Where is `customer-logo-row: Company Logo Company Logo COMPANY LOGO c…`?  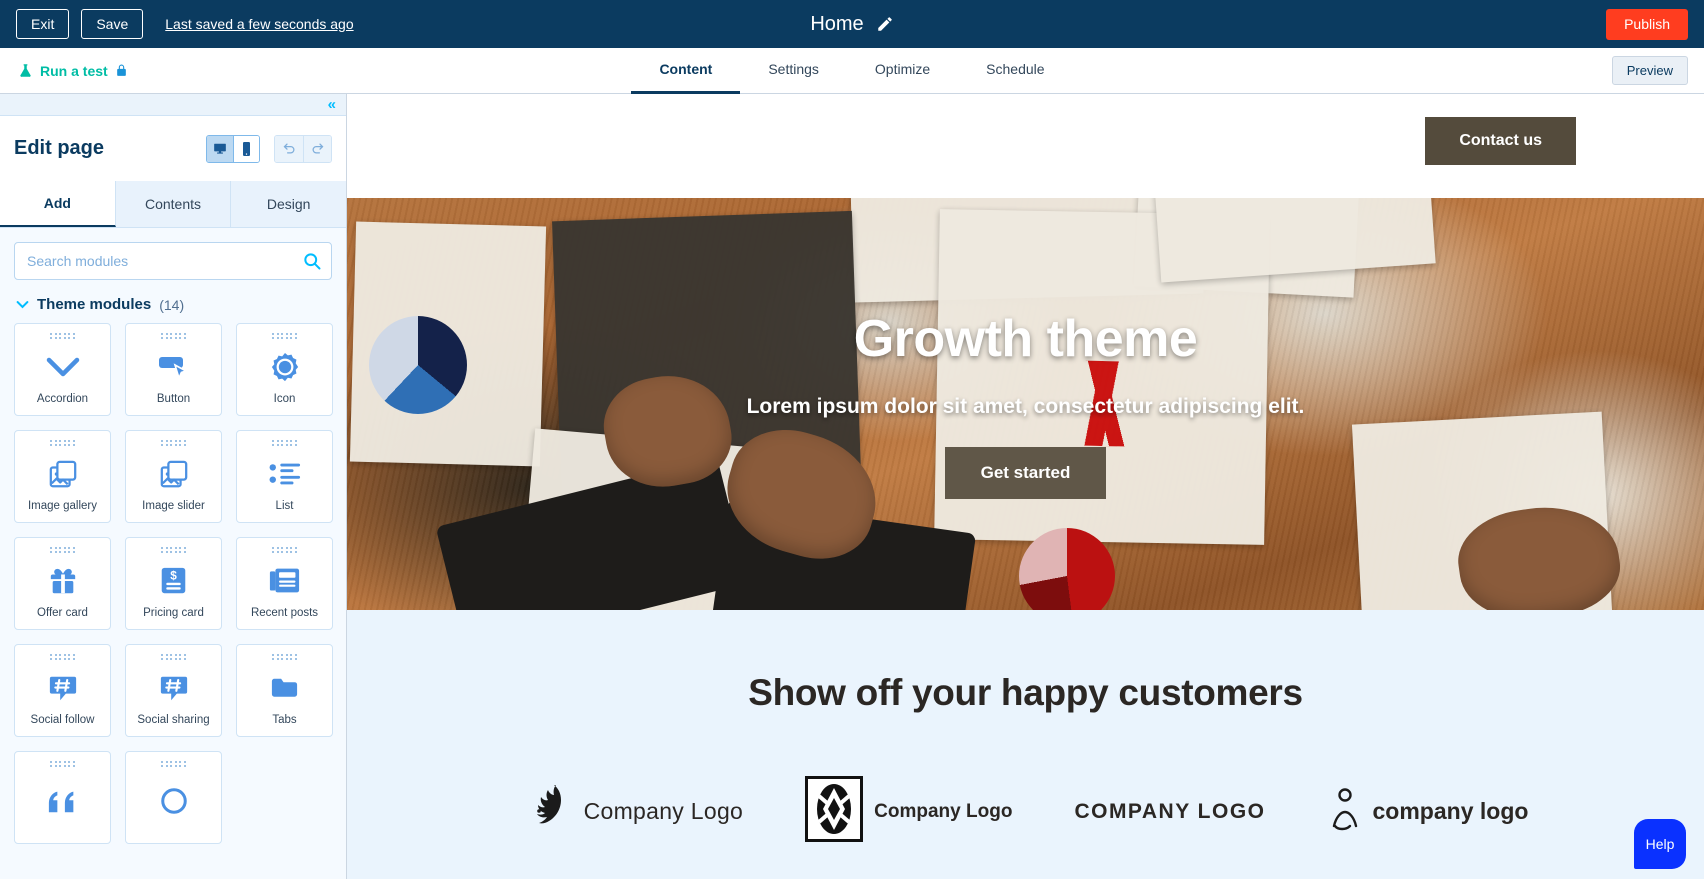
customer-logo-row: Company Logo Company Logo COMPANY LOGO c… is located at coordinates (1026, 811).